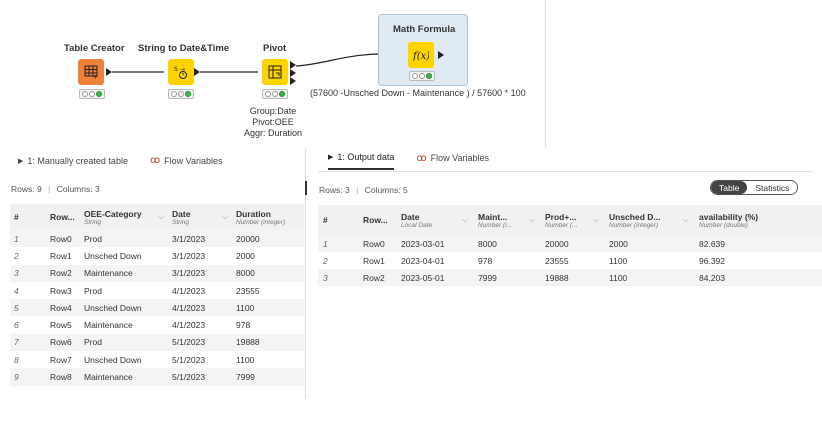 The height and width of the screenshot is (421, 822). I want to click on column-header-date: Date Local Date ⌵, so click(434, 220).